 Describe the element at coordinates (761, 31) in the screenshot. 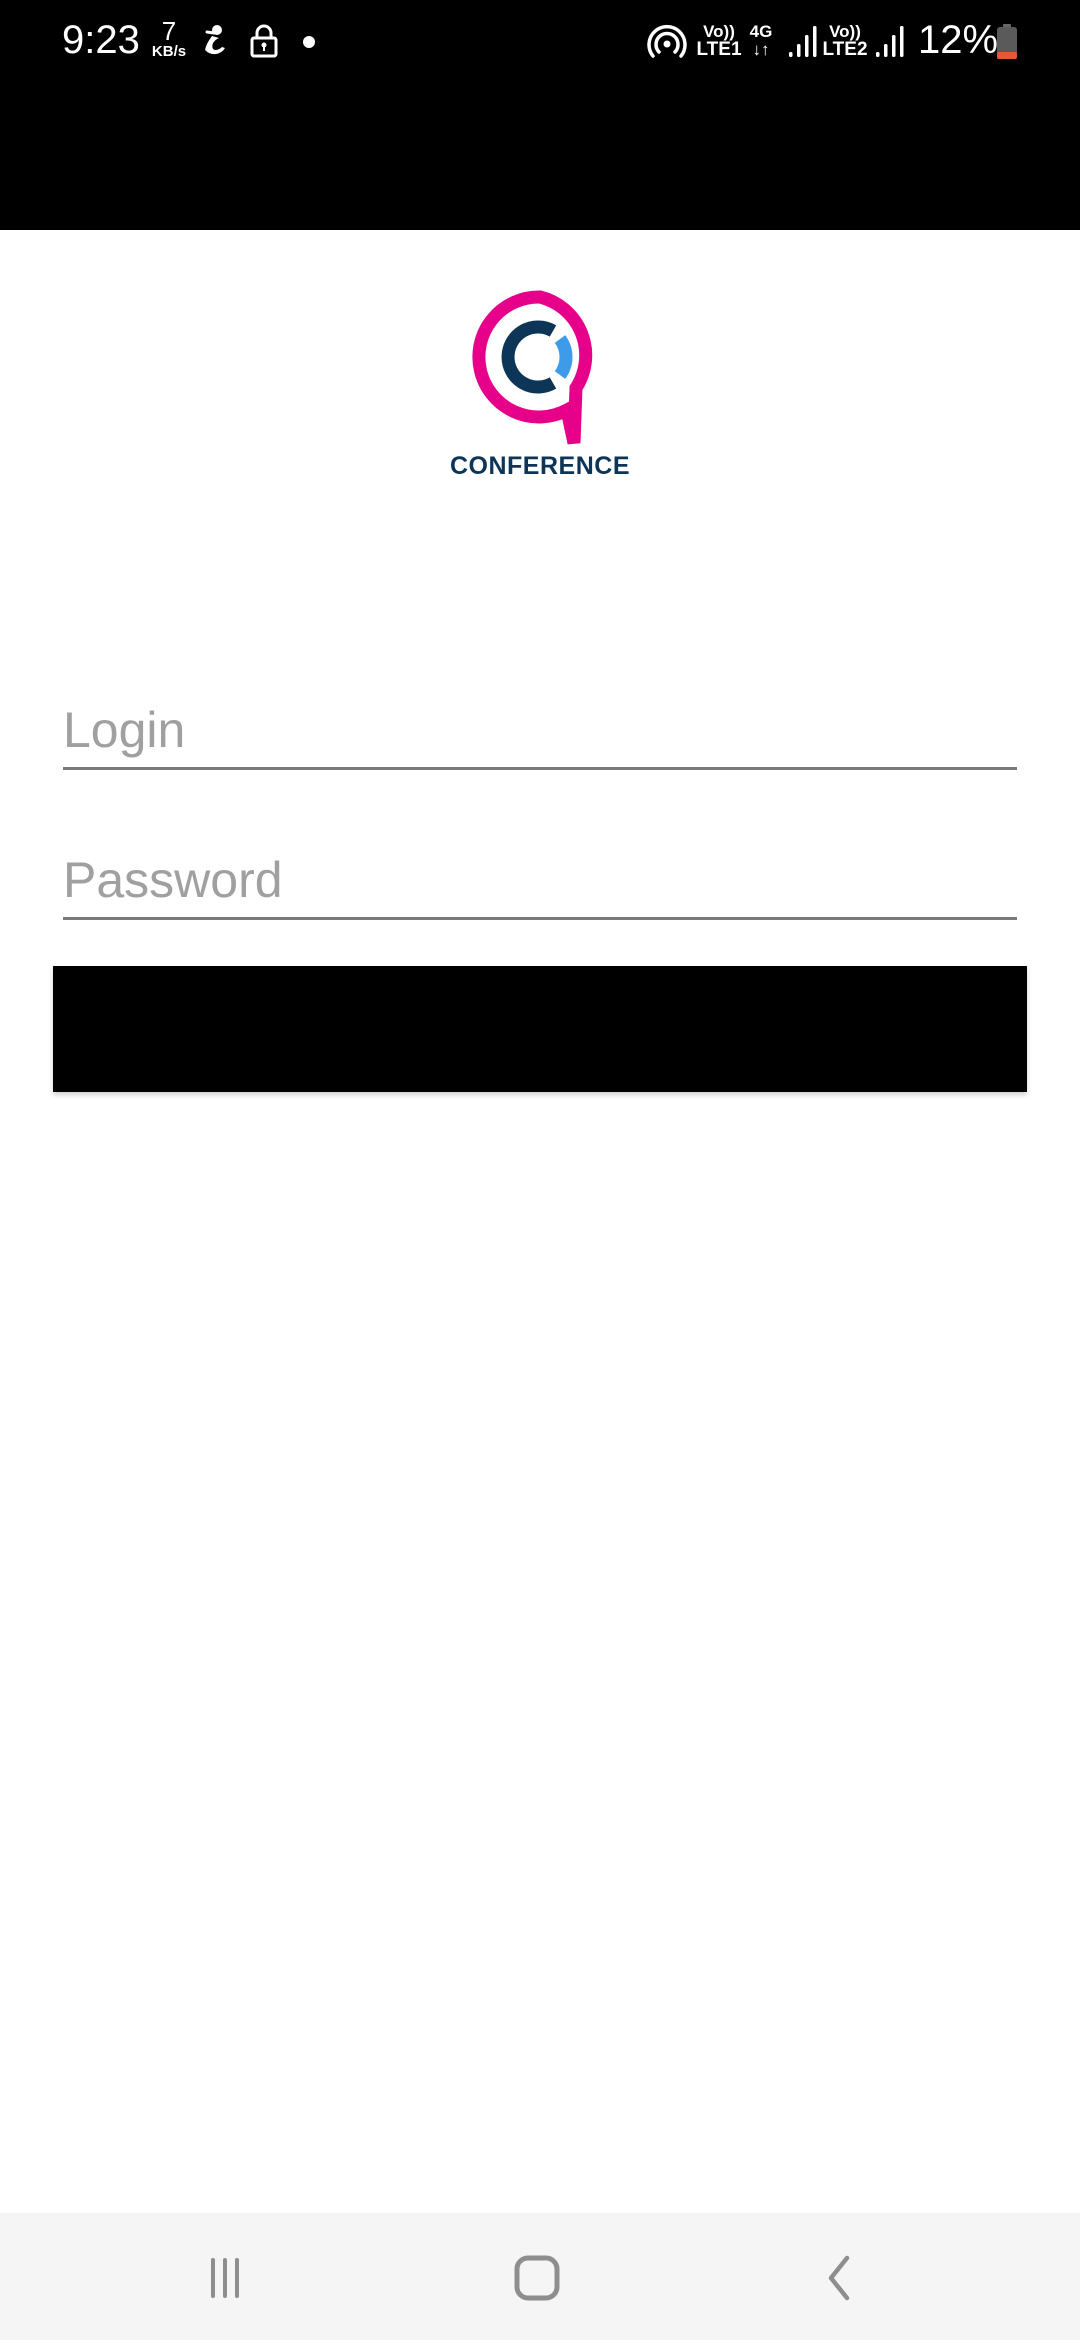

I see `data-type-label: 4G` at that location.